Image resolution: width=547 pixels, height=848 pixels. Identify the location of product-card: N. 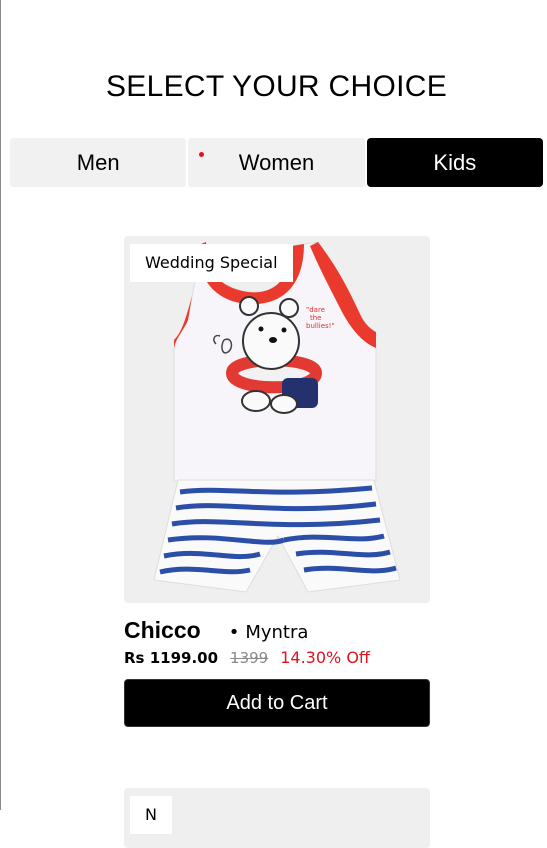
(277, 818).